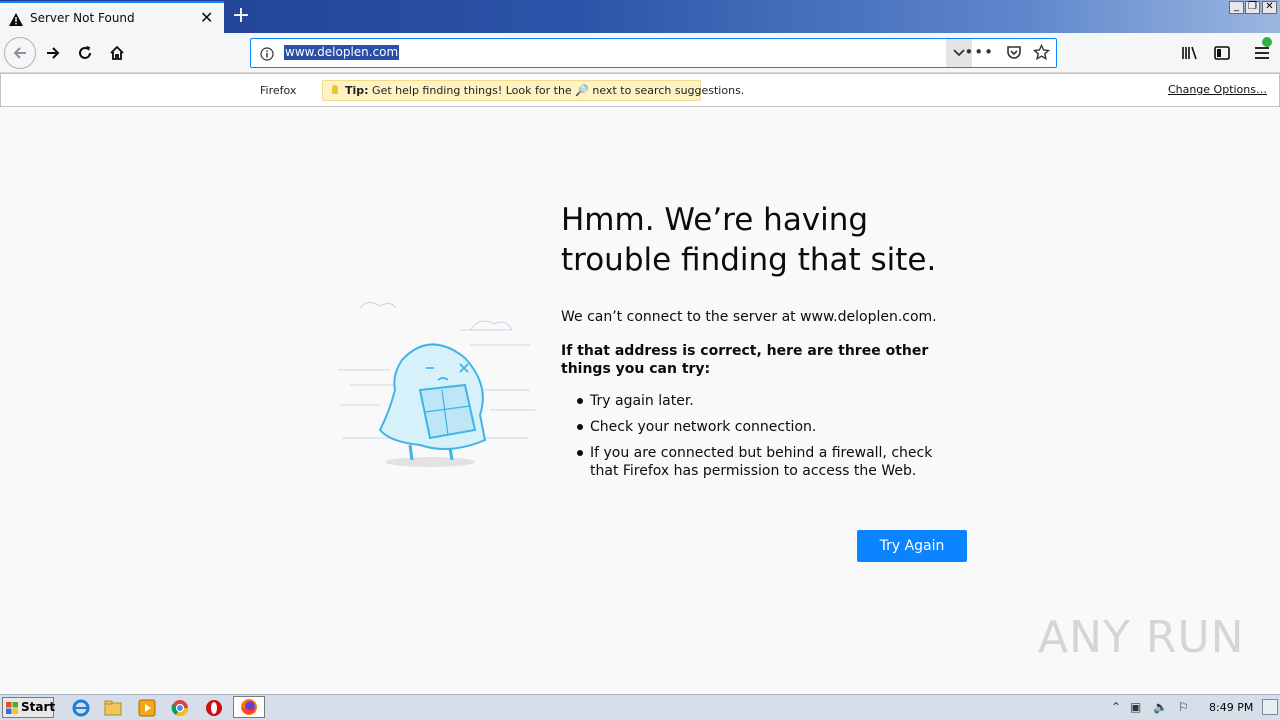  Describe the element at coordinates (117, 53) in the screenshot. I see `home-icon` at that location.